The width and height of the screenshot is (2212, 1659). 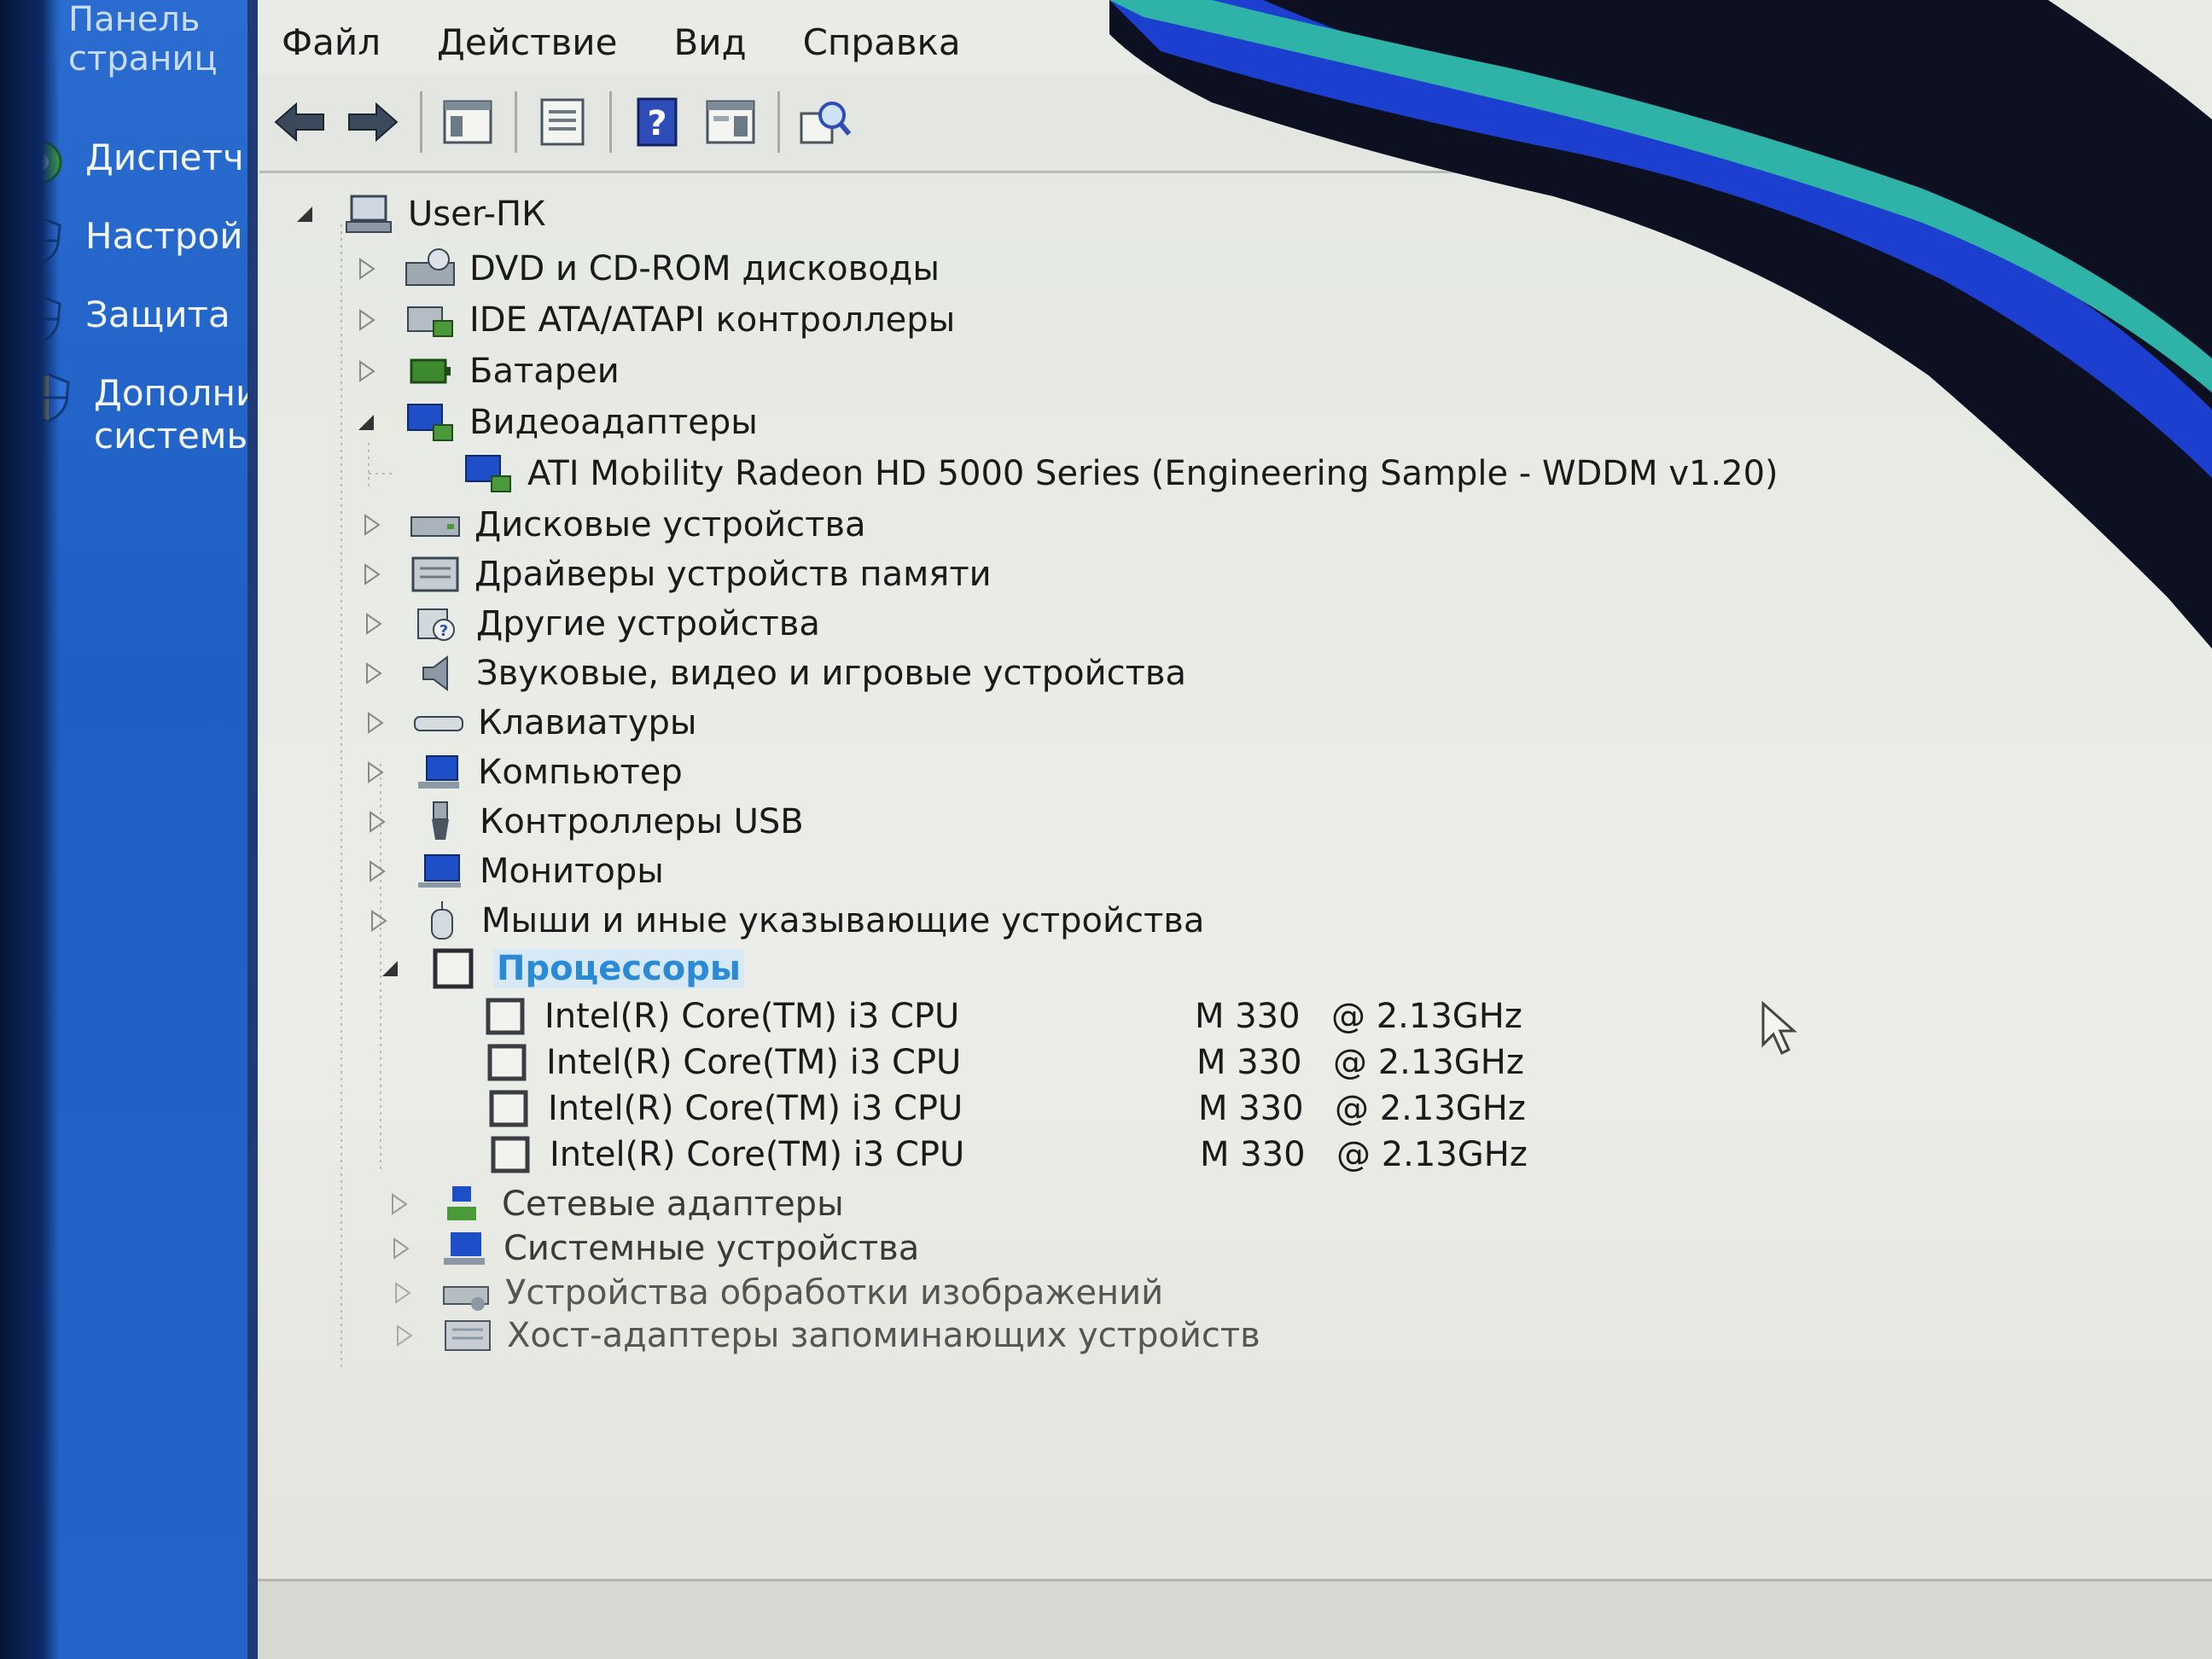 I want to click on breadcrumb-line-1: Панель, so click(x=134, y=19).